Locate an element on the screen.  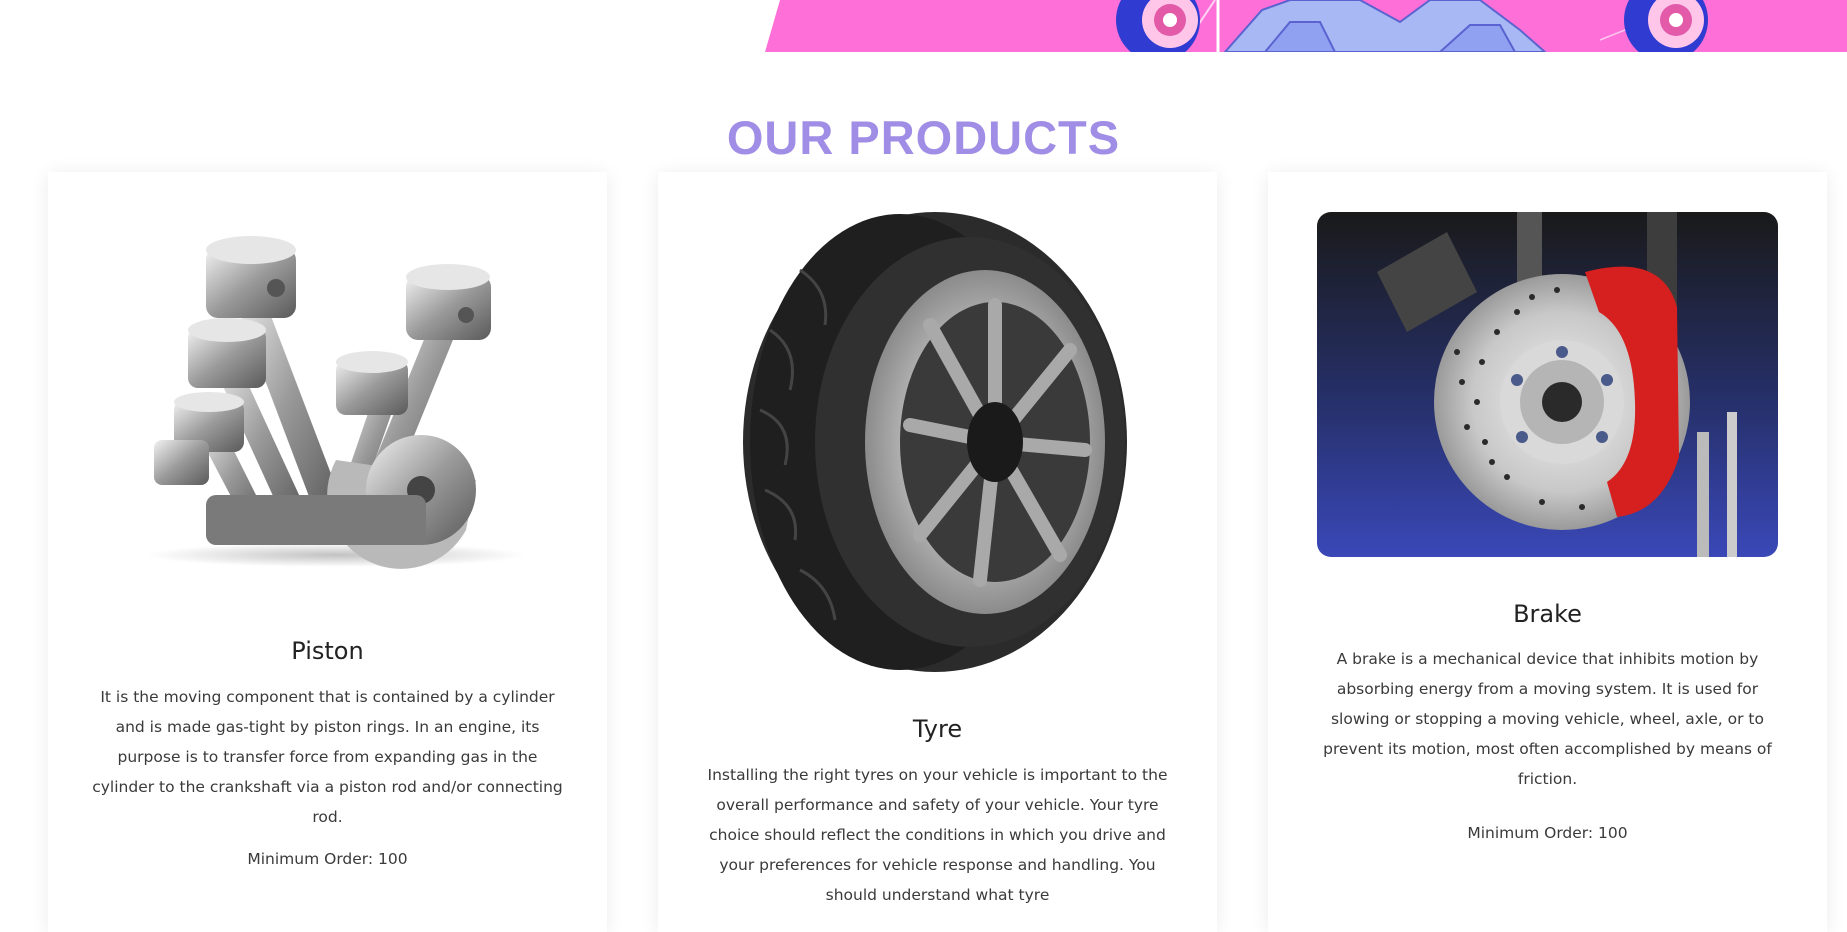
piston-image is located at coordinates (331, 400).